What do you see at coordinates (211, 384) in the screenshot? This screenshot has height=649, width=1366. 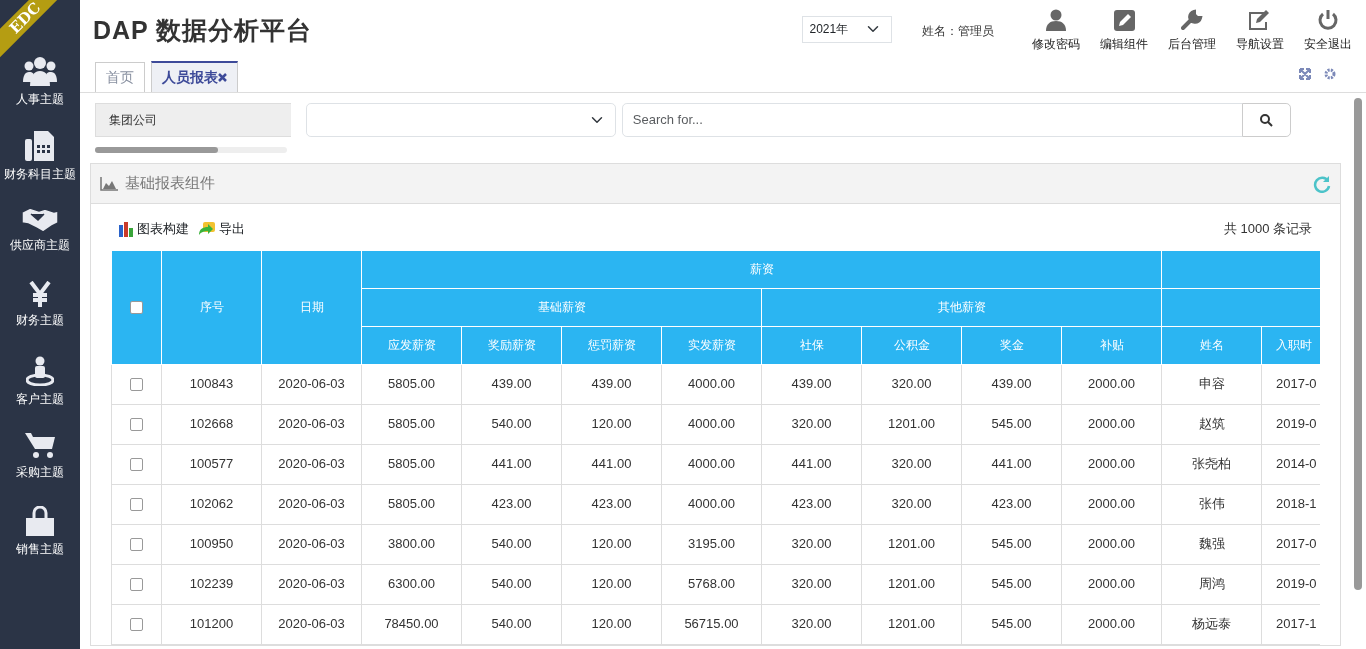 I see `table-cell: 100843` at bounding box center [211, 384].